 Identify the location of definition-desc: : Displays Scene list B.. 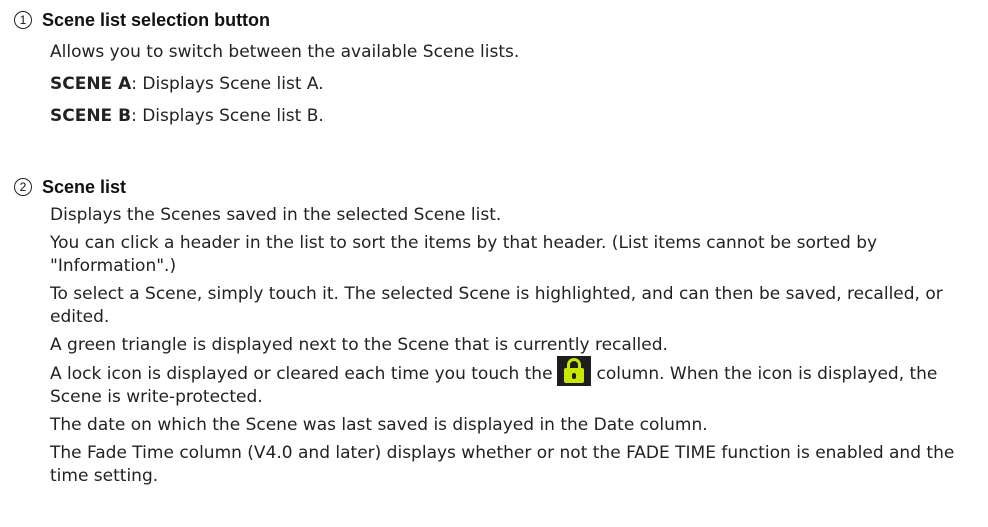
(227, 116).